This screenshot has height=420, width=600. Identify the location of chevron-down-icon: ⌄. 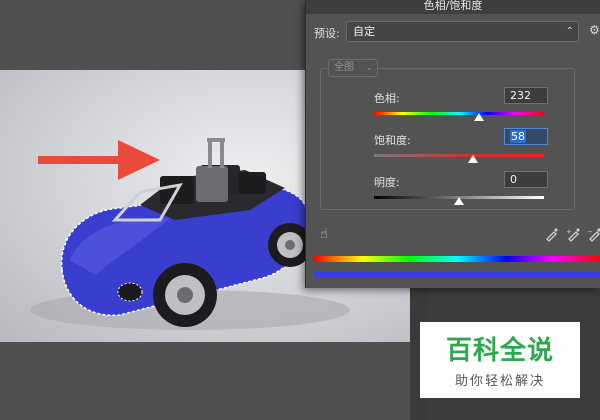
(369, 68).